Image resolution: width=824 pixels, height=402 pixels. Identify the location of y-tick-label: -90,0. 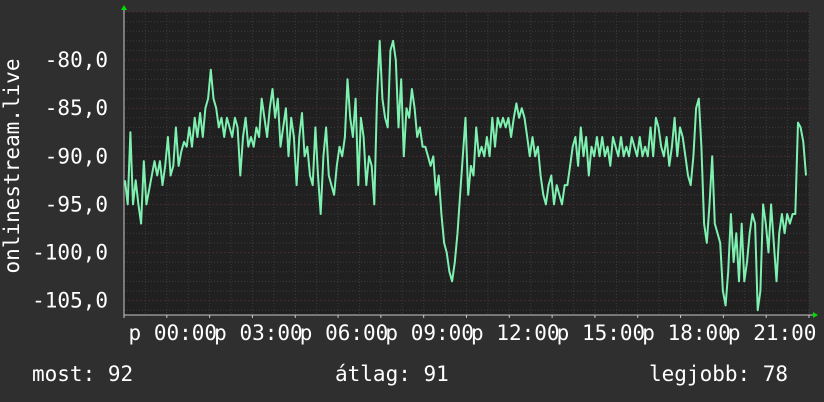
(76, 156).